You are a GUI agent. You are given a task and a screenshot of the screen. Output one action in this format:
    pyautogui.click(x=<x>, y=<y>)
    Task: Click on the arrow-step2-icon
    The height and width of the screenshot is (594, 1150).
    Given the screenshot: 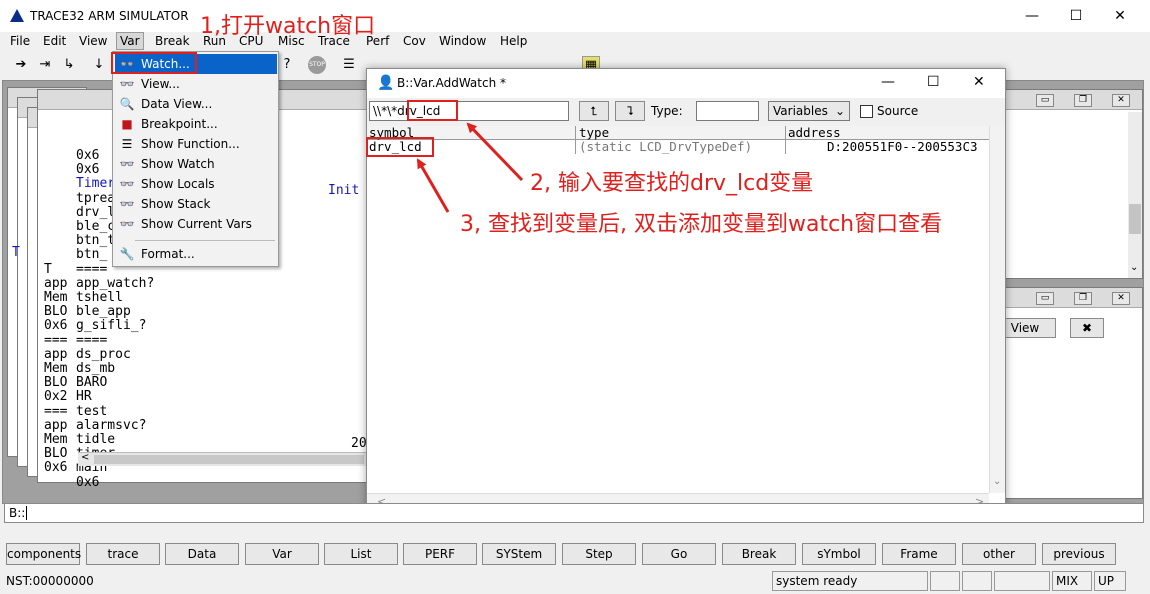 What is the action you would take?
    pyautogui.click(x=495, y=152)
    